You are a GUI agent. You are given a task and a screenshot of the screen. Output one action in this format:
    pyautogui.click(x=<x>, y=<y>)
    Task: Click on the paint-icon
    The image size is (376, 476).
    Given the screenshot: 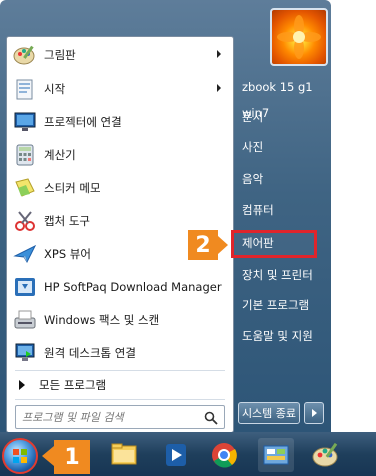 What is the action you would take?
    pyautogui.click(x=25, y=55)
    